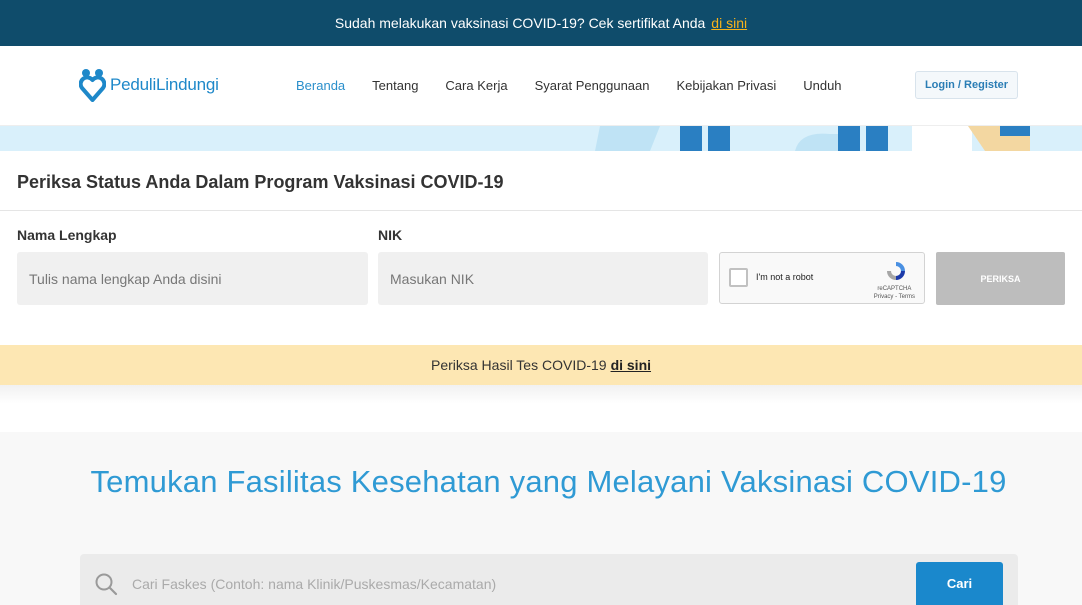  What do you see at coordinates (92, 85) in the screenshot?
I see `heart-people-icon` at bounding box center [92, 85].